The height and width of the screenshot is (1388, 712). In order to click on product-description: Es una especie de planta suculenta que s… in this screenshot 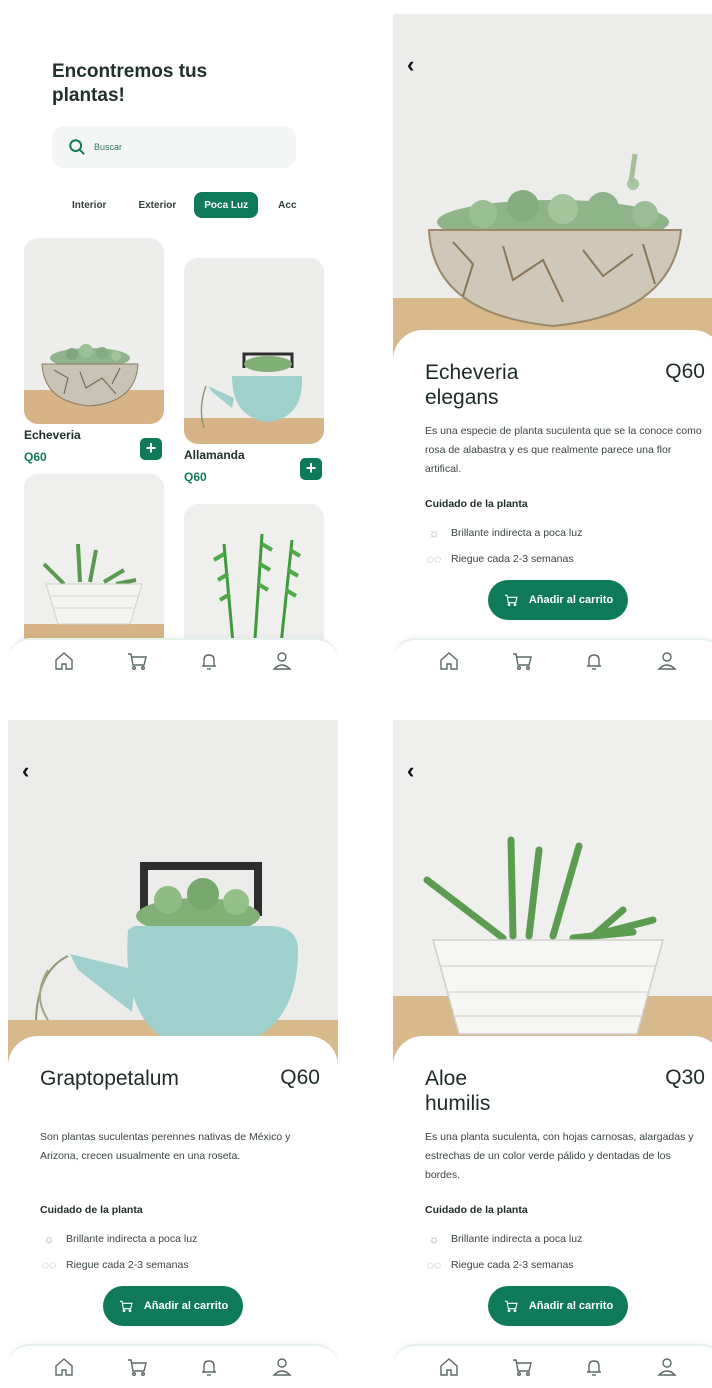, I will do `click(563, 450)`.